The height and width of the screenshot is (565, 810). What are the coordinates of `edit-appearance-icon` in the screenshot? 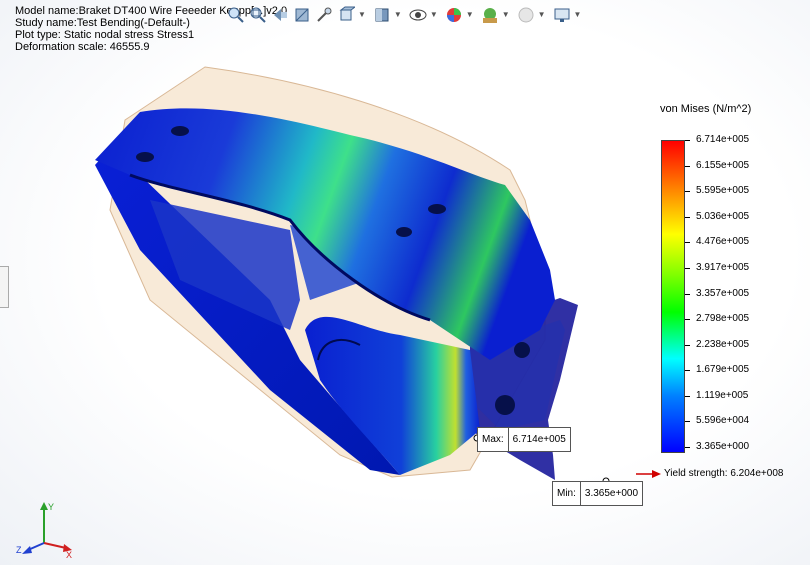 It's located at (454, 15).